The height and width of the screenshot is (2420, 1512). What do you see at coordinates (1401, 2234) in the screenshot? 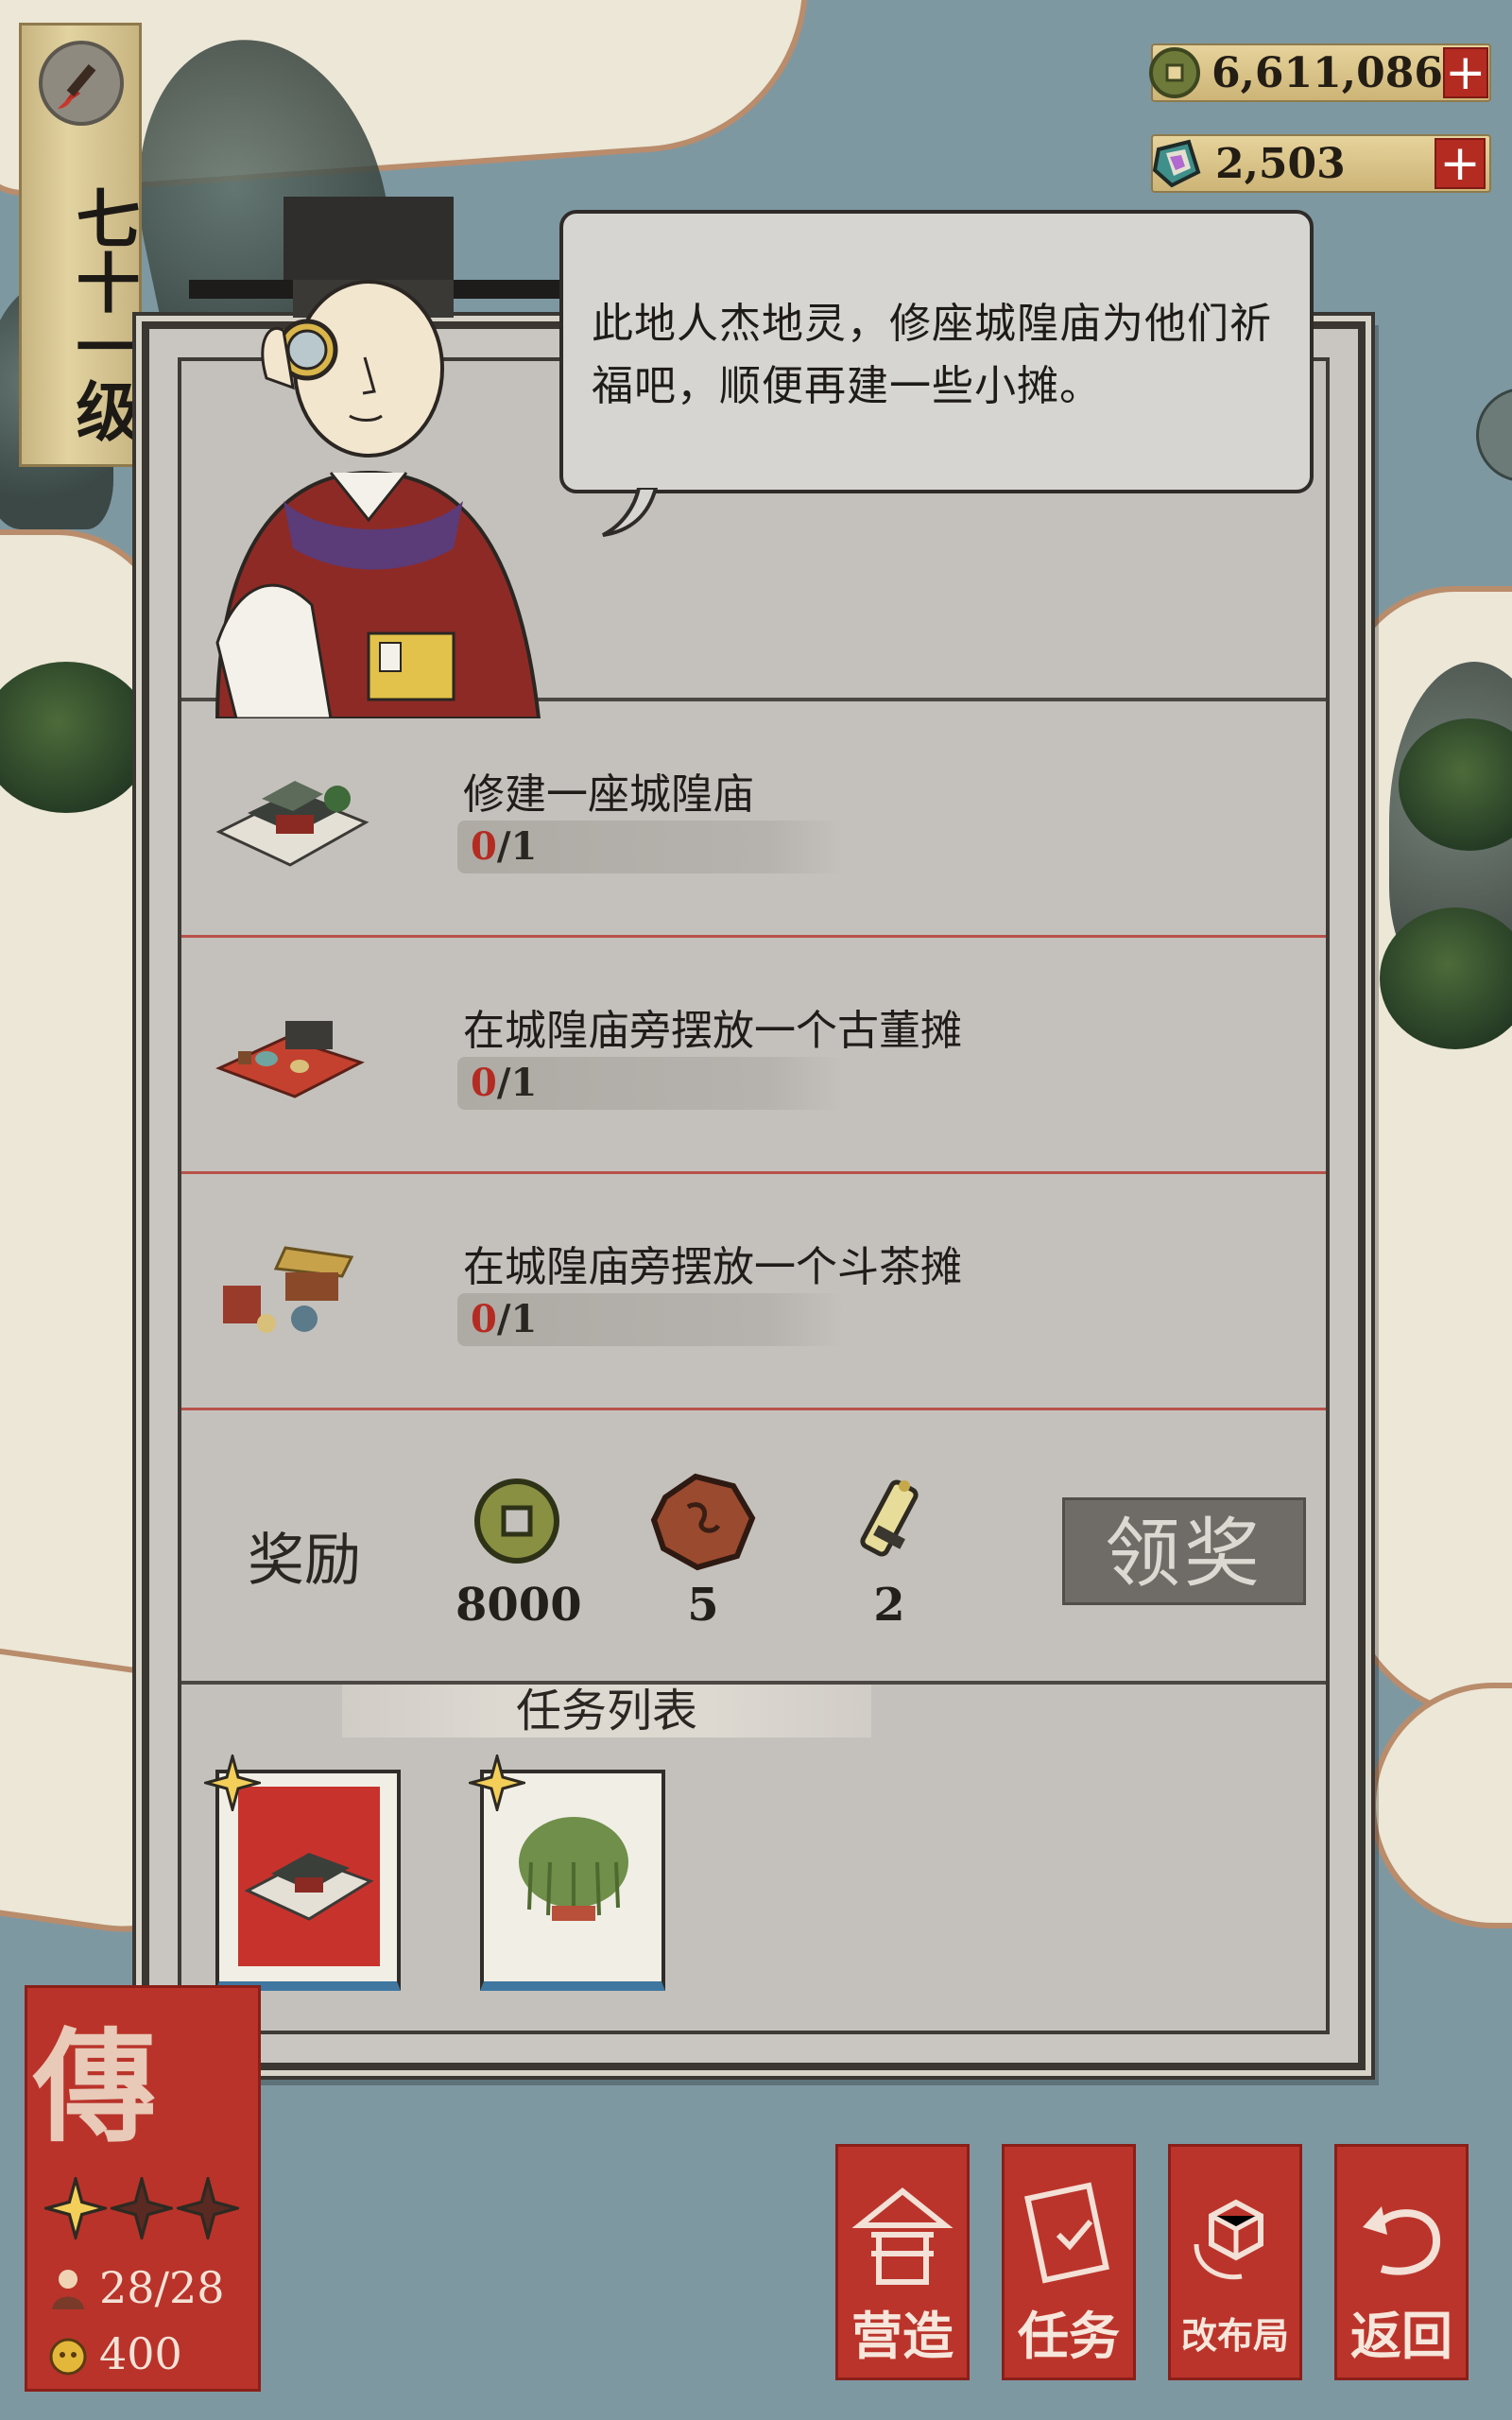
I see `return-icon` at bounding box center [1401, 2234].